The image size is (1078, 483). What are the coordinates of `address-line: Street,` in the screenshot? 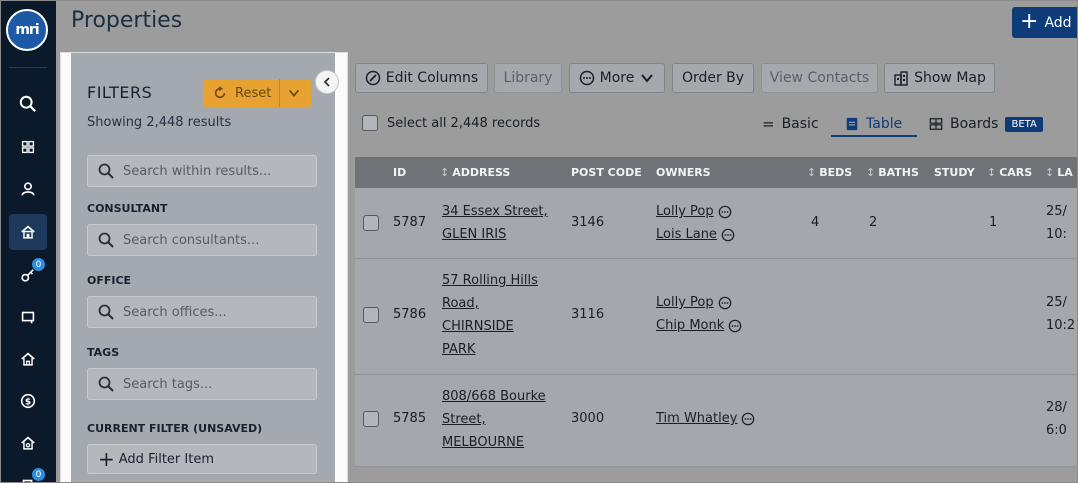 It's located at (464, 419).